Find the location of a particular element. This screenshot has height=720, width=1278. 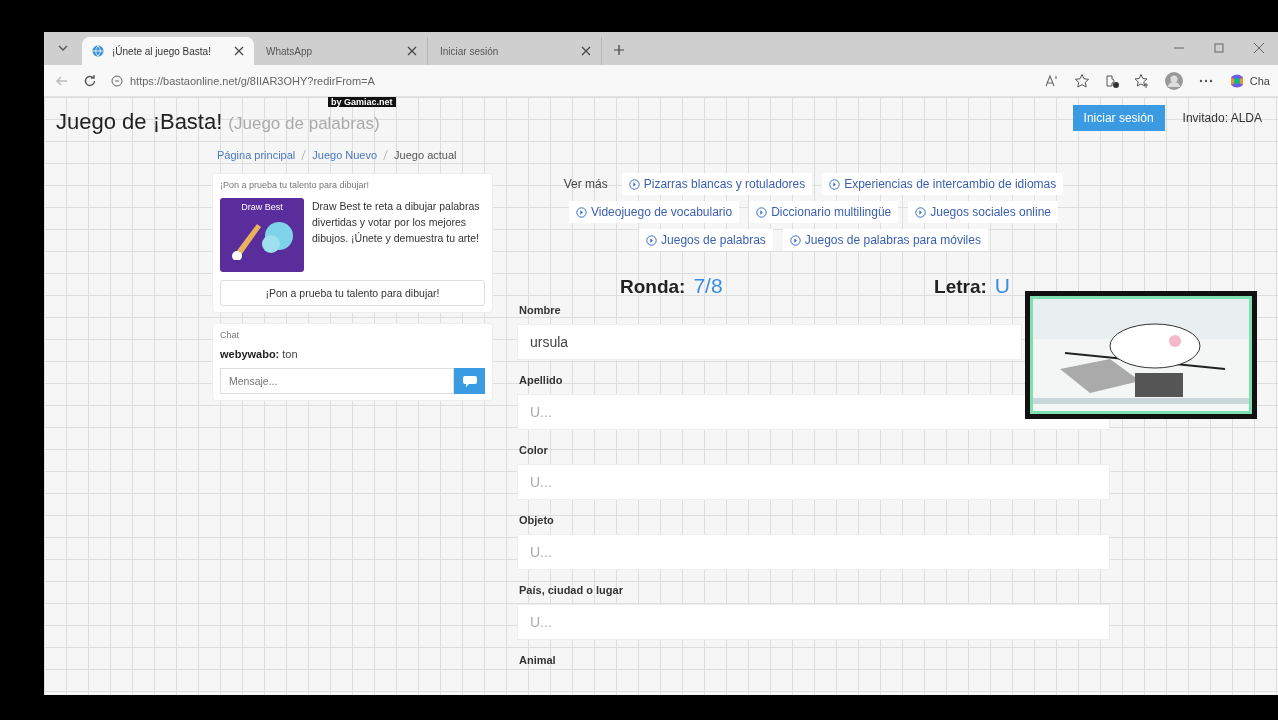

field-label: Apellido is located at coordinates (541, 381).